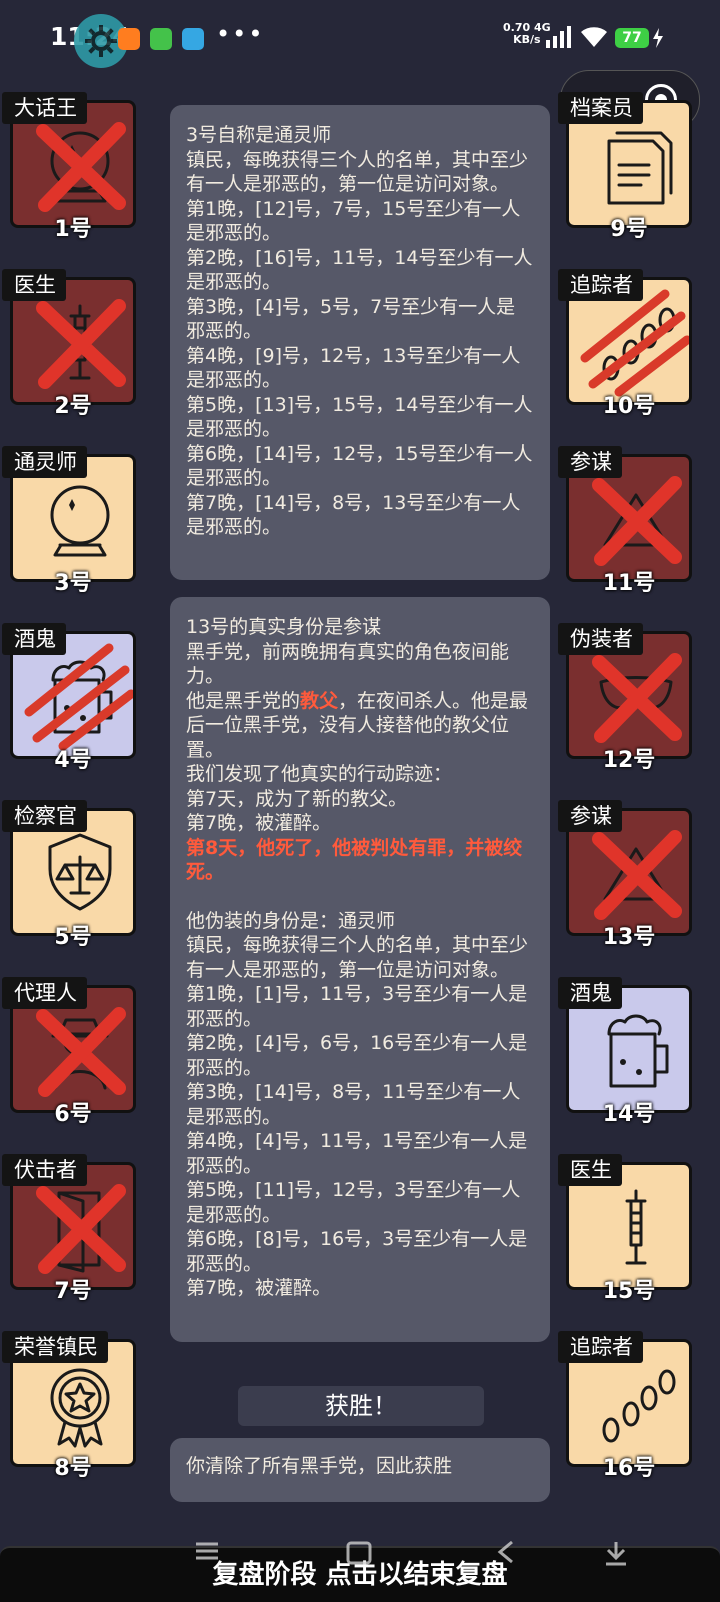 This screenshot has width=720, height=1602. I want to click on godfather-highlight: 教父, so click(319, 700).